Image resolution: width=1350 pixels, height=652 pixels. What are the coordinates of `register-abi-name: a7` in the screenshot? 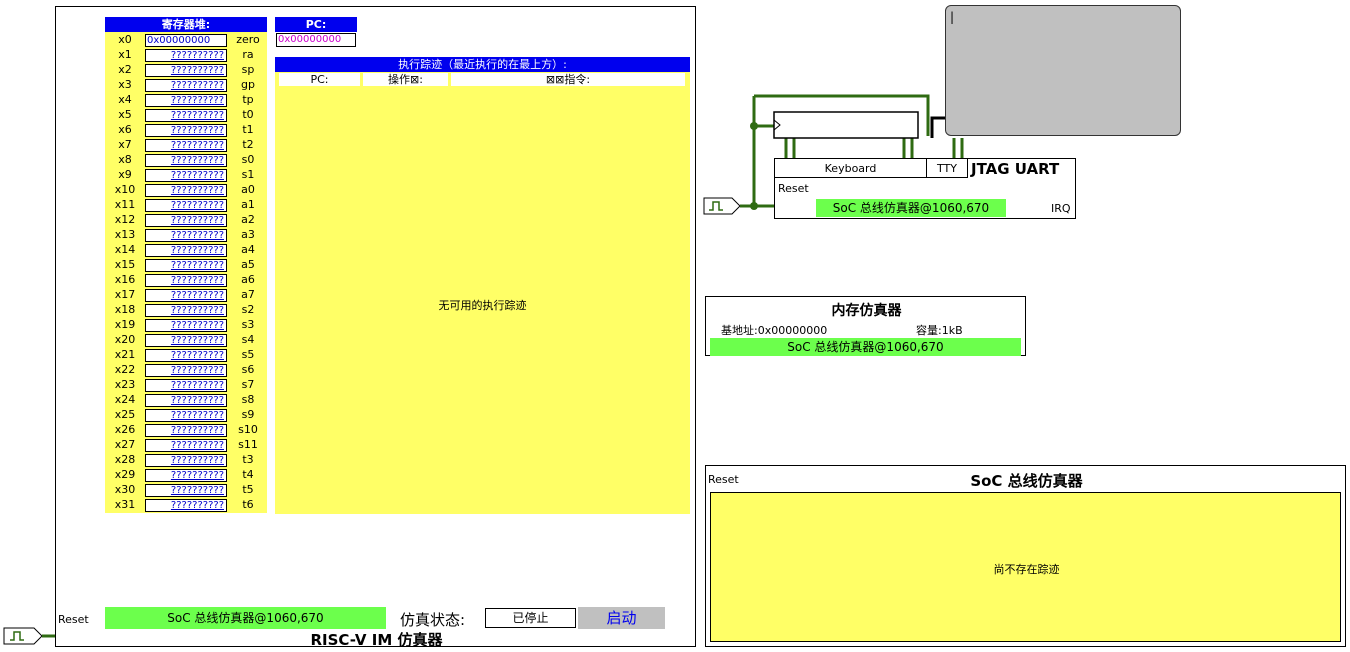 It's located at (248, 294).